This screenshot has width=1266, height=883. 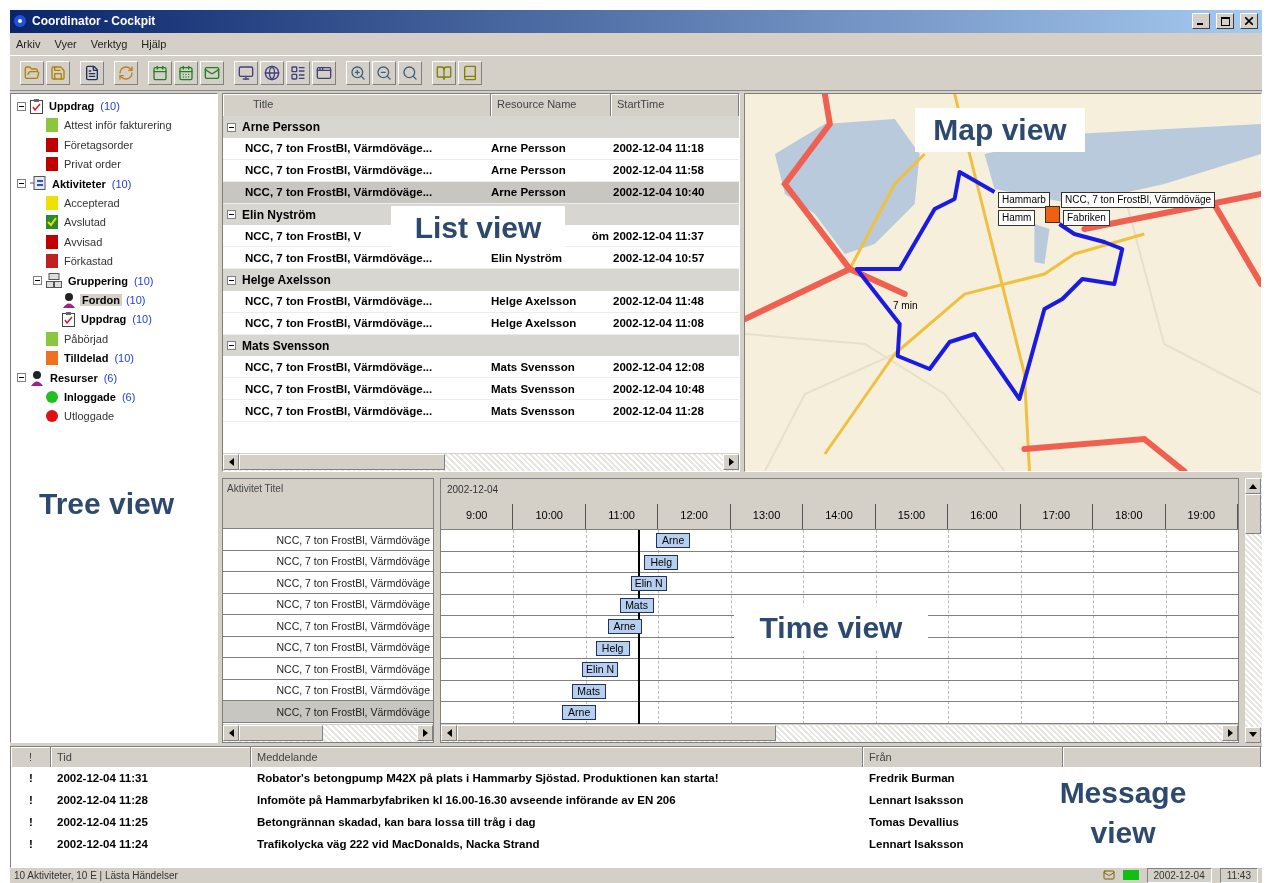 What do you see at coordinates (102, 777) in the screenshot?
I see `time-cell-text: 2002-12-04 11:31` at bounding box center [102, 777].